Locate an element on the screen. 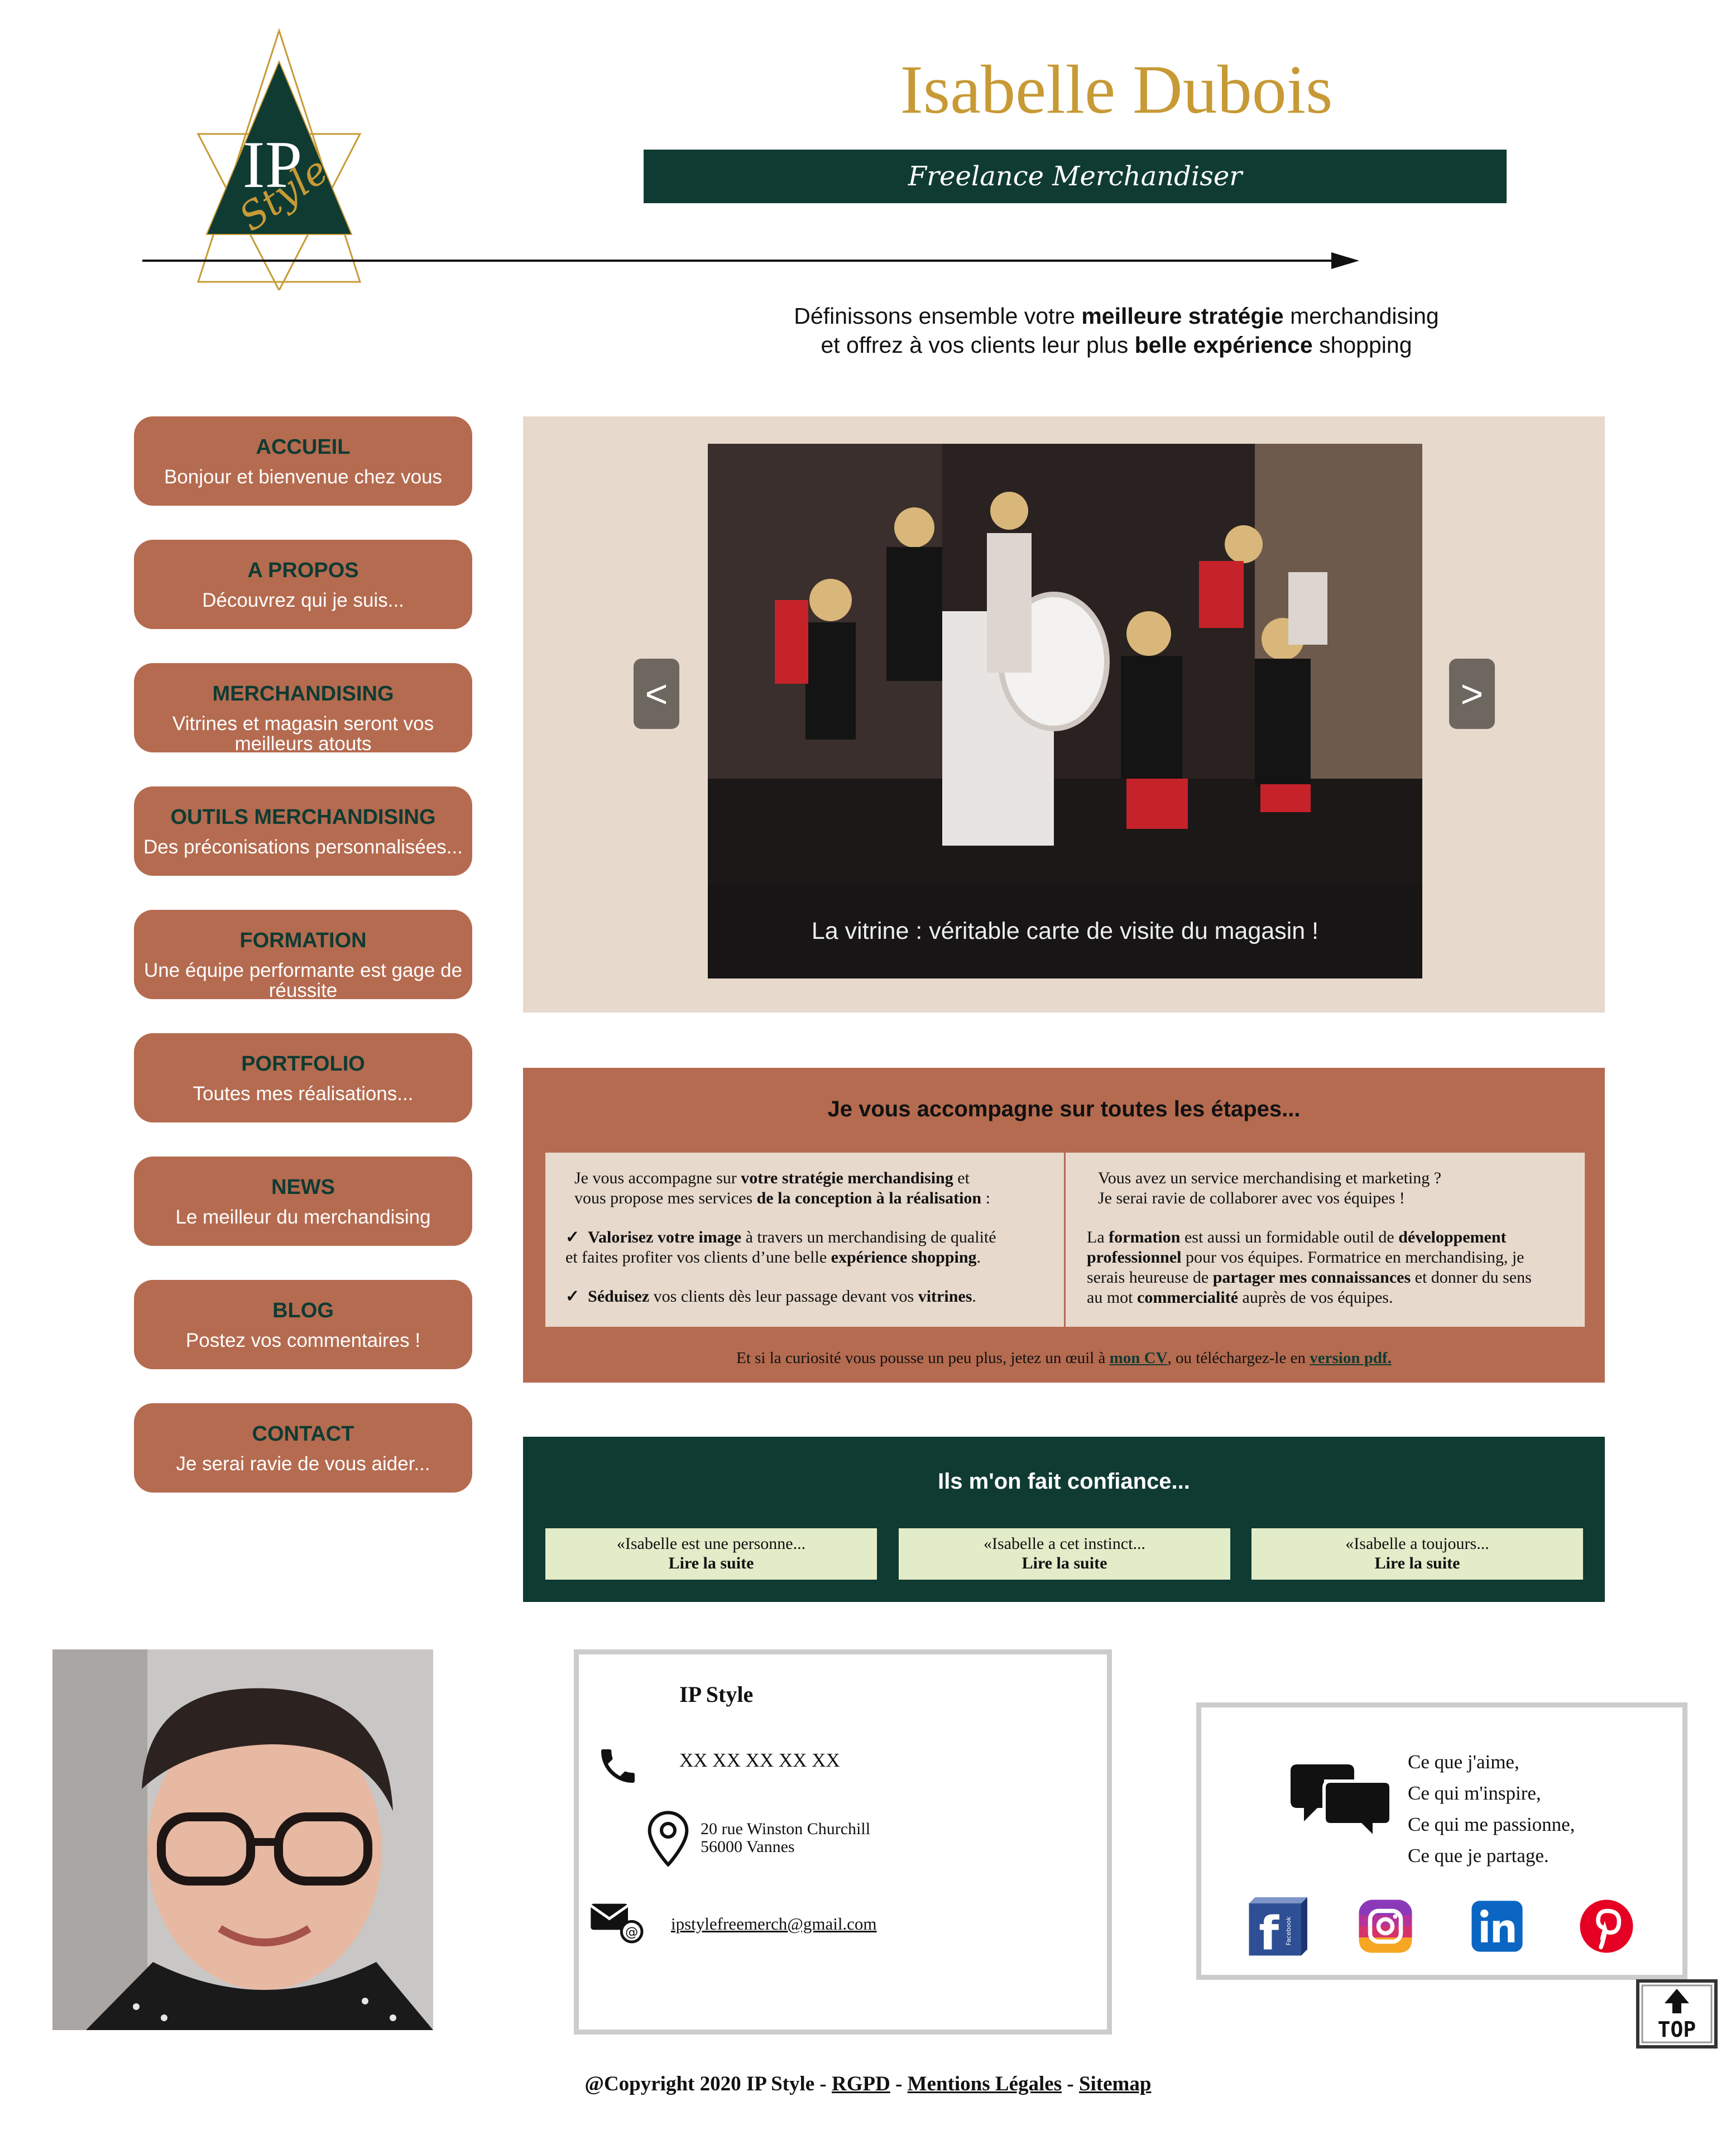 The height and width of the screenshot is (2130, 1736). profile-photo is located at coordinates (242, 1840).